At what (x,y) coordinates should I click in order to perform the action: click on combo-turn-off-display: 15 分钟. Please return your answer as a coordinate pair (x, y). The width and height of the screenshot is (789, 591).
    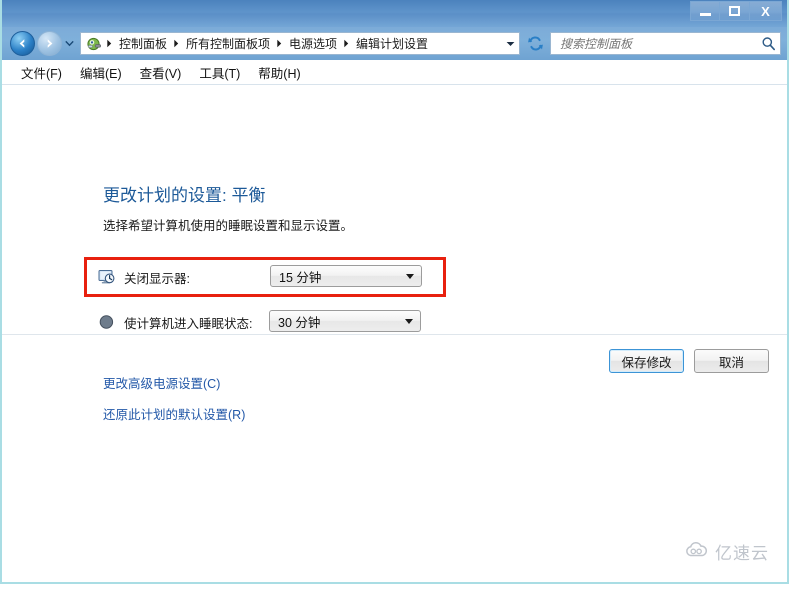
    Looking at the image, I should click on (346, 276).